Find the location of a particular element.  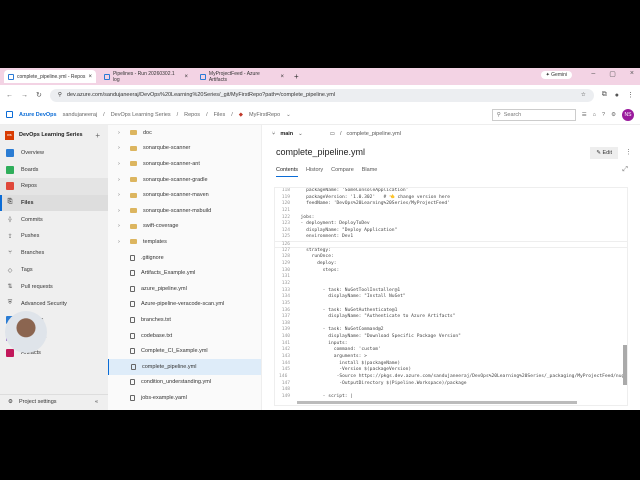

profile-icon: ● is located at coordinates (617, 95).